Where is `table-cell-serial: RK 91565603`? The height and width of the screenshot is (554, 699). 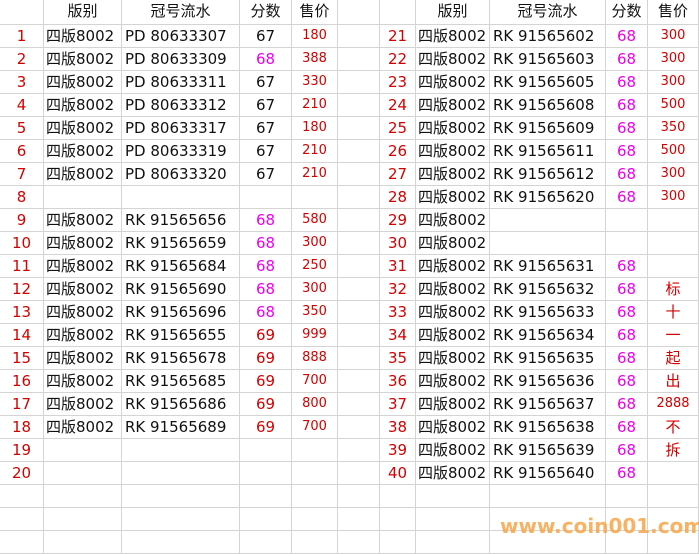 table-cell-serial: RK 91565603 is located at coordinates (548, 59).